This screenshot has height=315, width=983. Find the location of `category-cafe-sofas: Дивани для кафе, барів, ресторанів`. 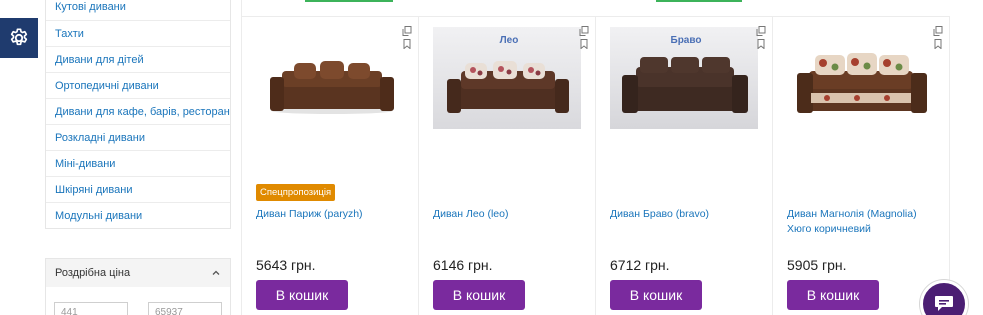

category-cafe-sofas: Дивани для кафе, барів, ресторанів is located at coordinates (138, 111).